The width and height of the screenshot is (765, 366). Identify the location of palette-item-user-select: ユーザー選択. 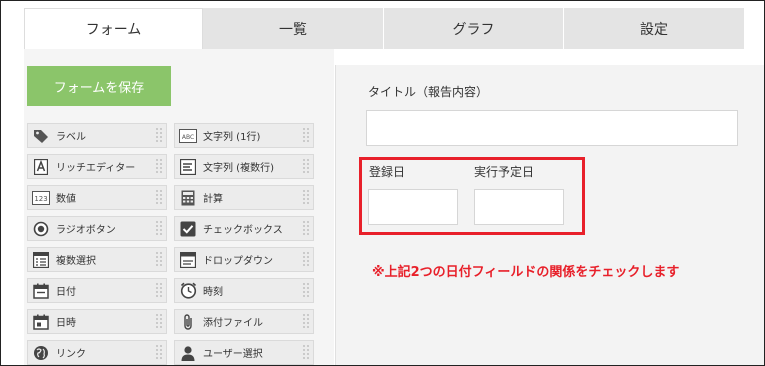
(244, 352).